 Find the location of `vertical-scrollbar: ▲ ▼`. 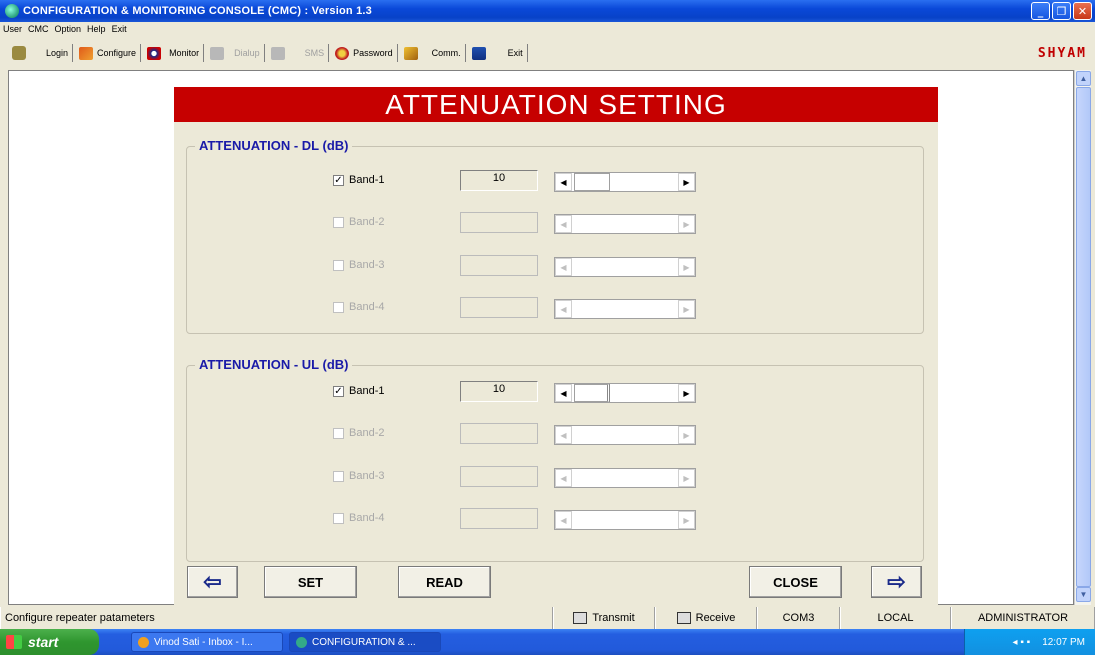

vertical-scrollbar: ▲ ▼ is located at coordinates (1082, 337).